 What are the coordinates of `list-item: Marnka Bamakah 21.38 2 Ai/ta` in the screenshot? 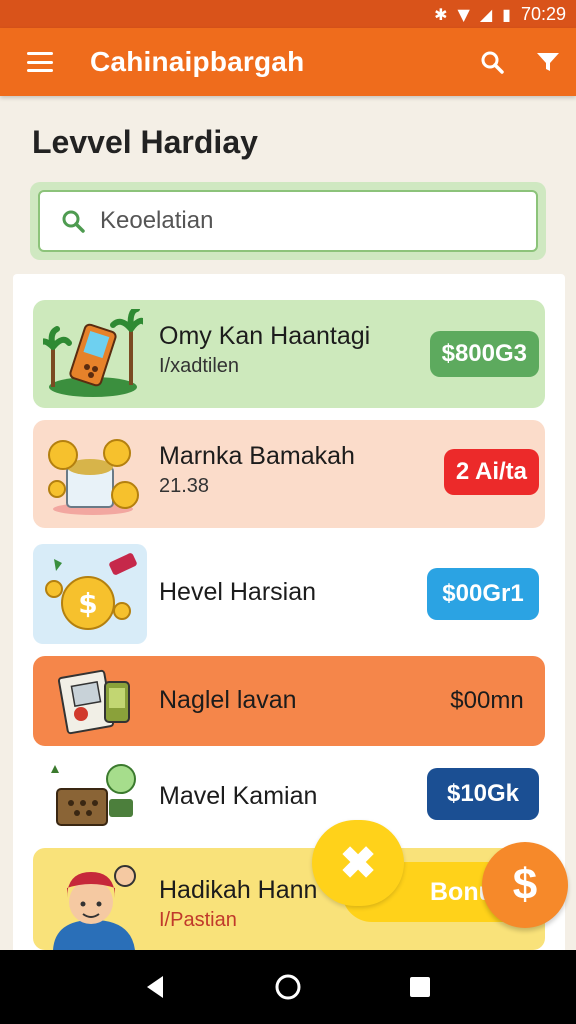 It's located at (289, 474).